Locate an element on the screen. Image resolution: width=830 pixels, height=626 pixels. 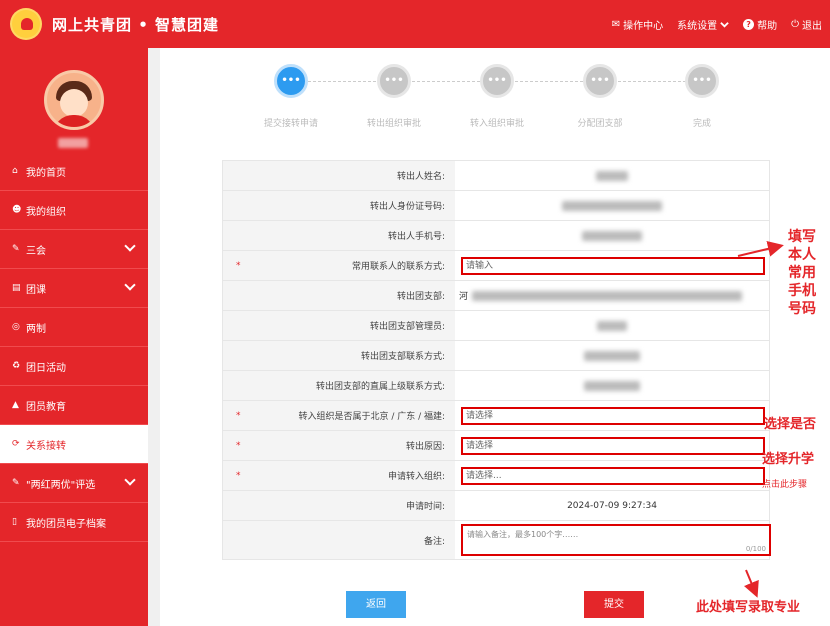
annotation-select-no: 选择是否 is located at coordinates (790, 424).